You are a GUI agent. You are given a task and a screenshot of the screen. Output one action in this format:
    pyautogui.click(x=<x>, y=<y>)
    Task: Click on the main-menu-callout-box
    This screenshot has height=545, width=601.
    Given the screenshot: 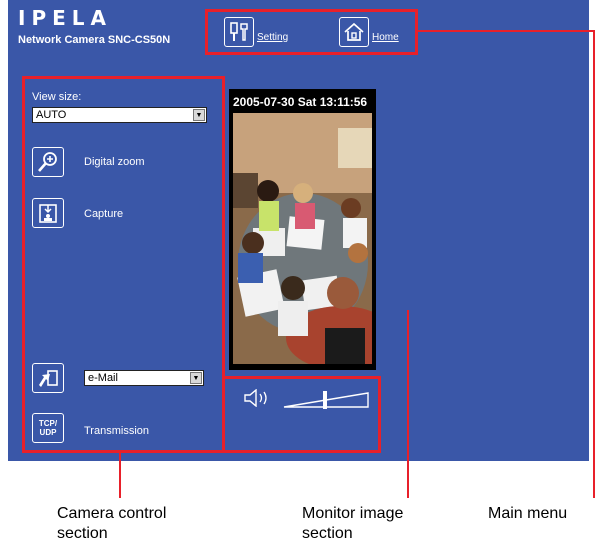 What is the action you would take?
    pyautogui.click(x=311, y=32)
    